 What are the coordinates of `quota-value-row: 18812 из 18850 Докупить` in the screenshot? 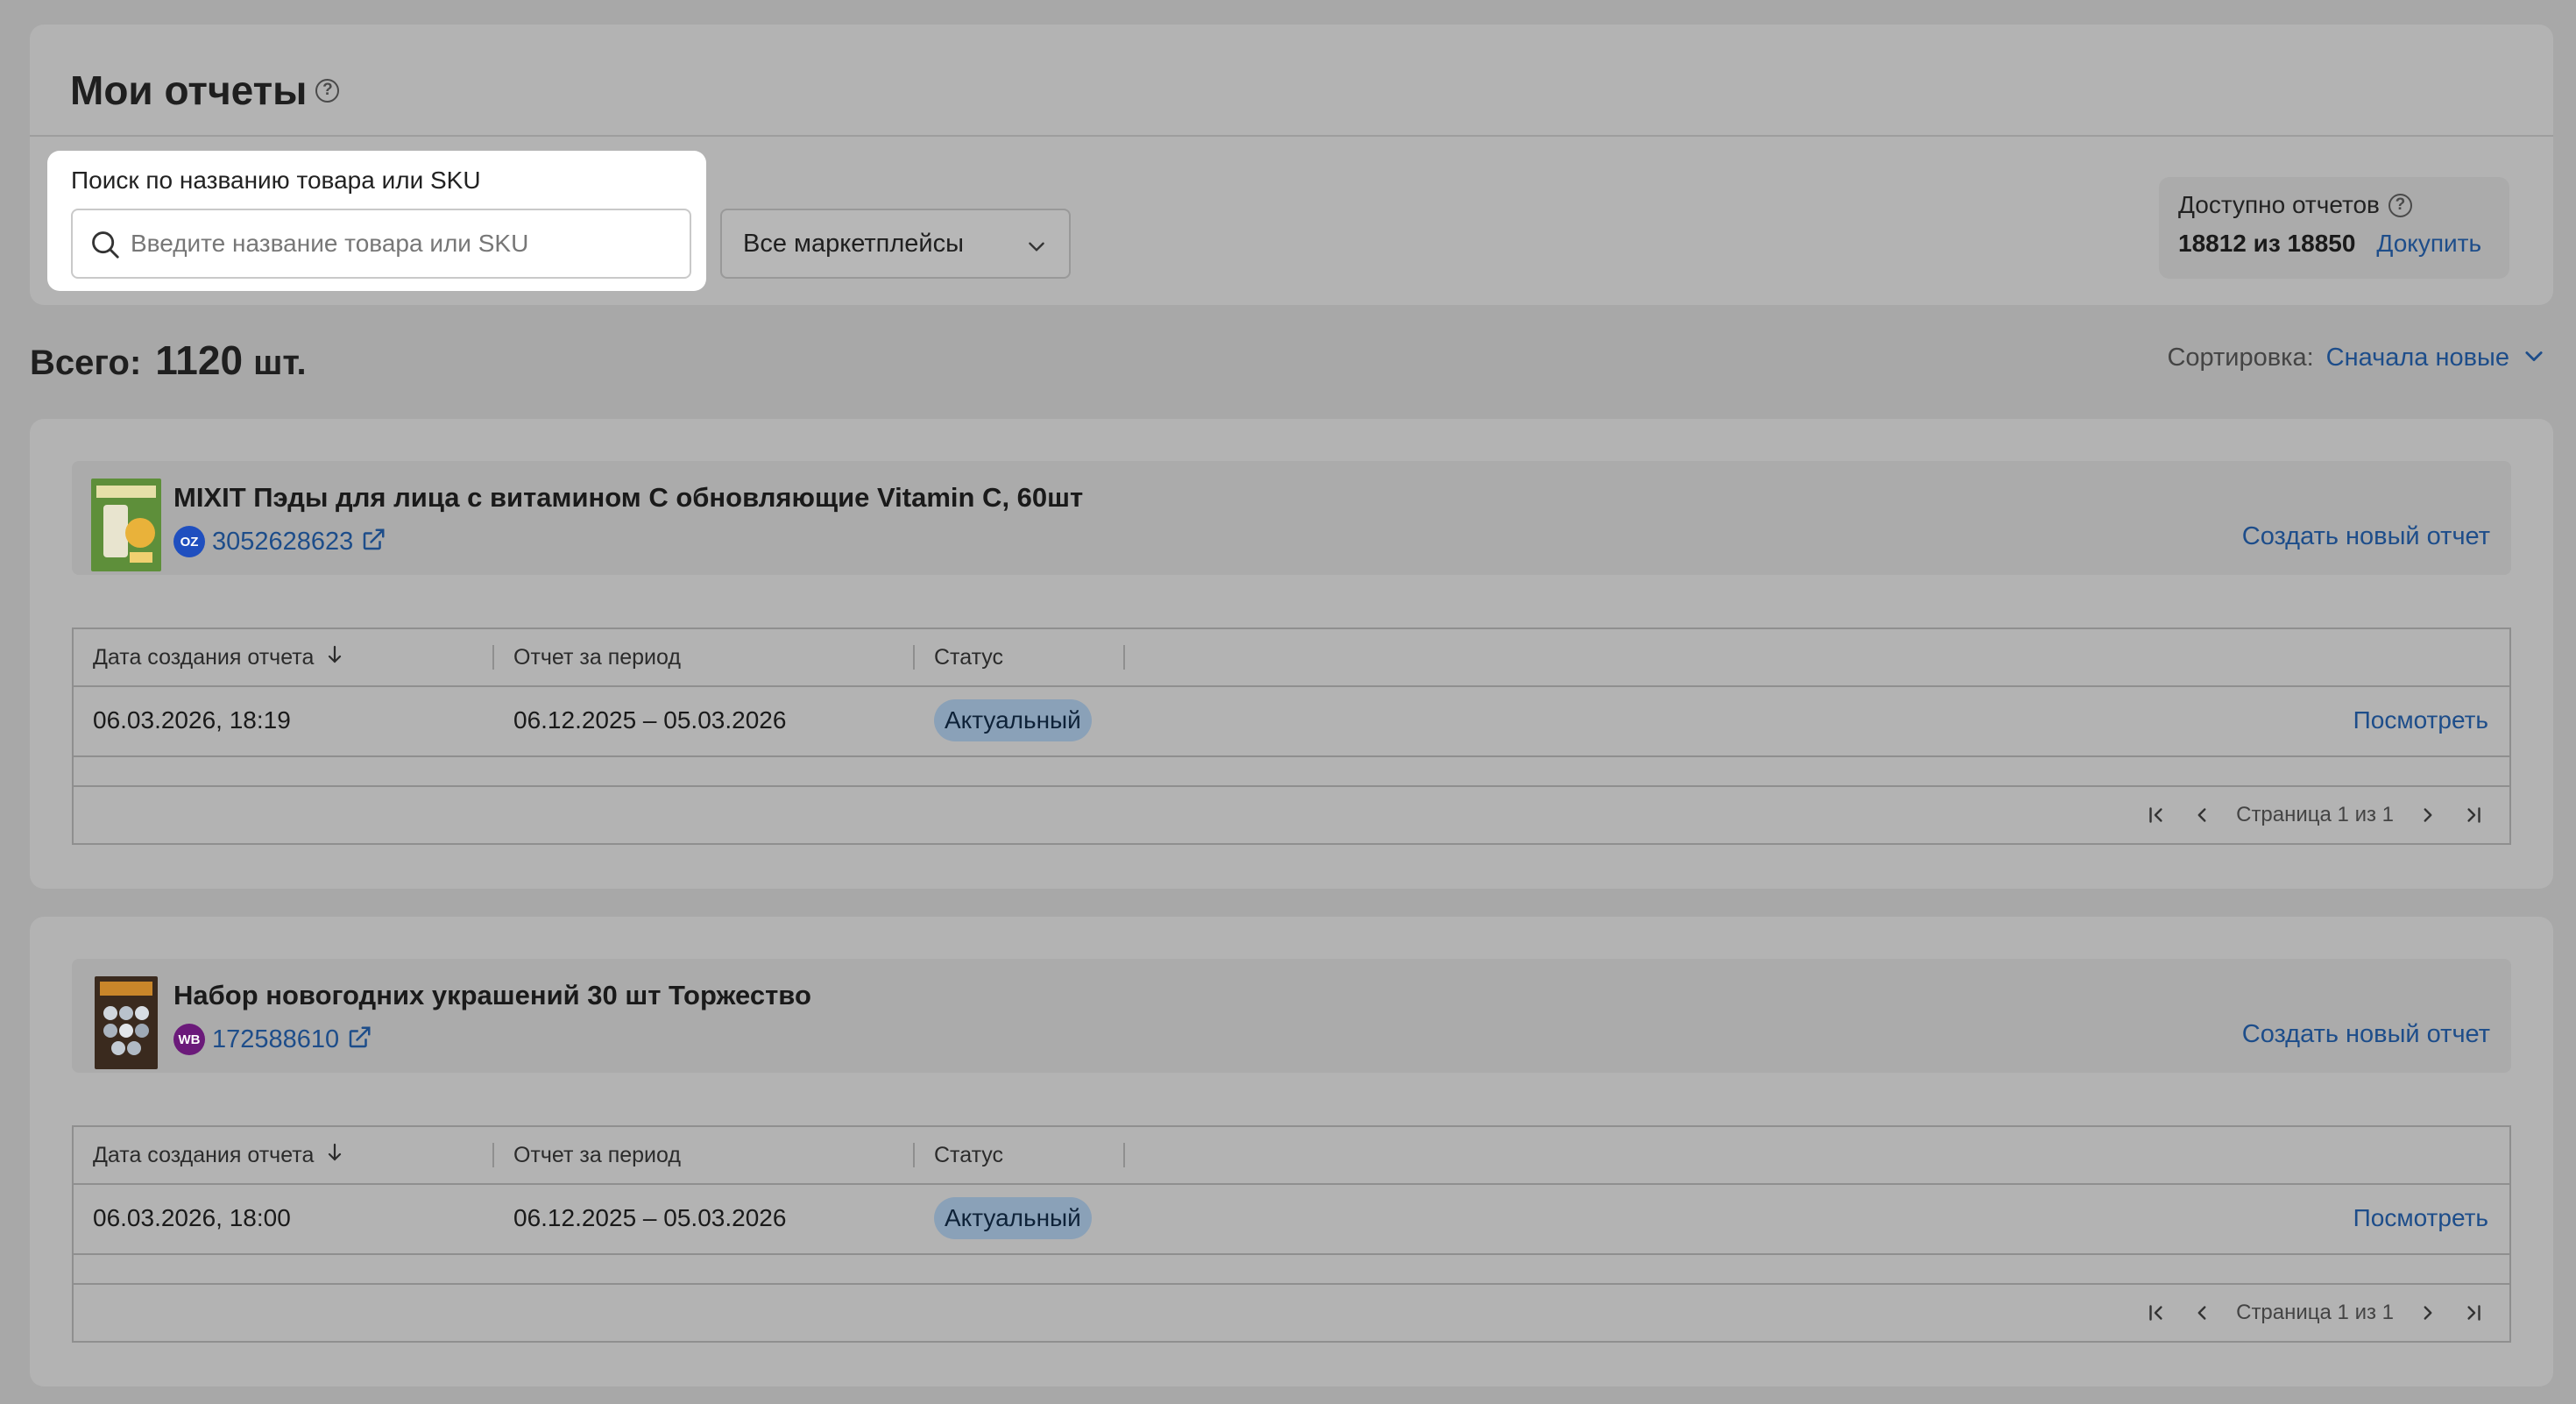 It's located at (2329, 244).